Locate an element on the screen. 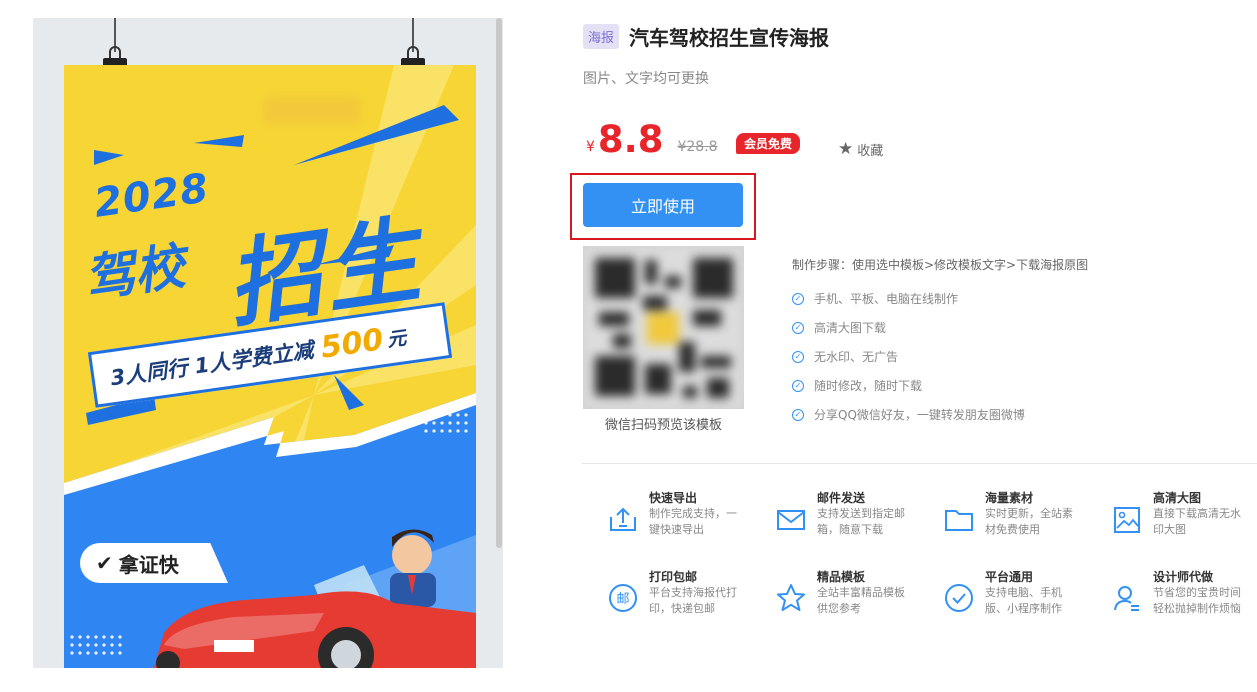 The width and height of the screenshot is (1257, 692). feature-title: 快速导出 is located at coordinates (673, 498).